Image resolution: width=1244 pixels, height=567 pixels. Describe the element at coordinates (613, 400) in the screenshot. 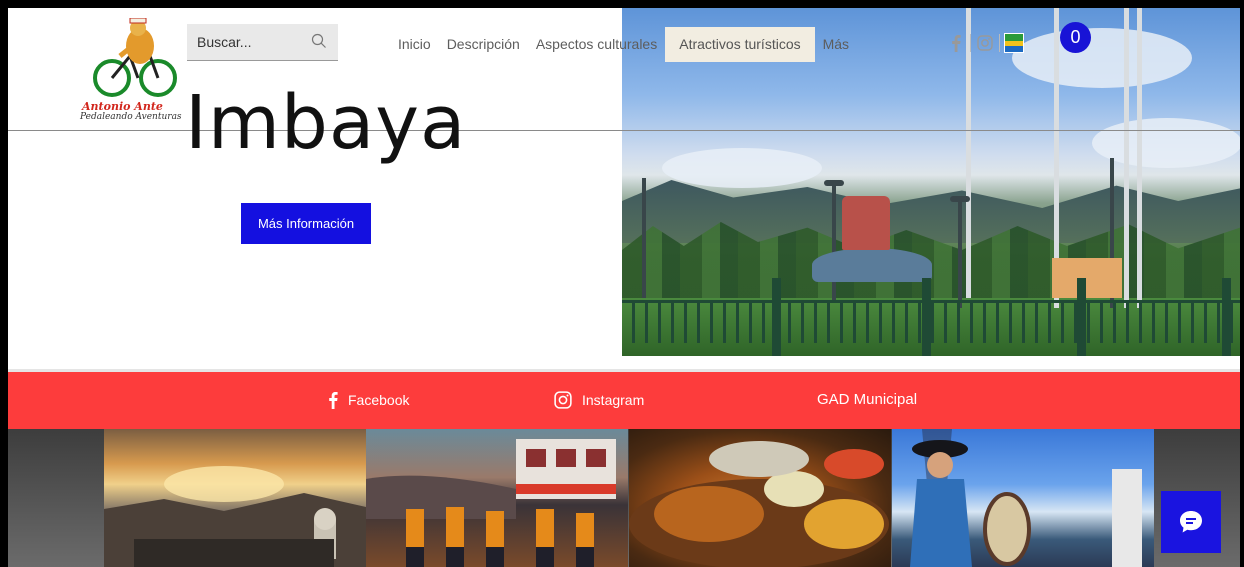

I see `instagram-label: Instagram` at that location.